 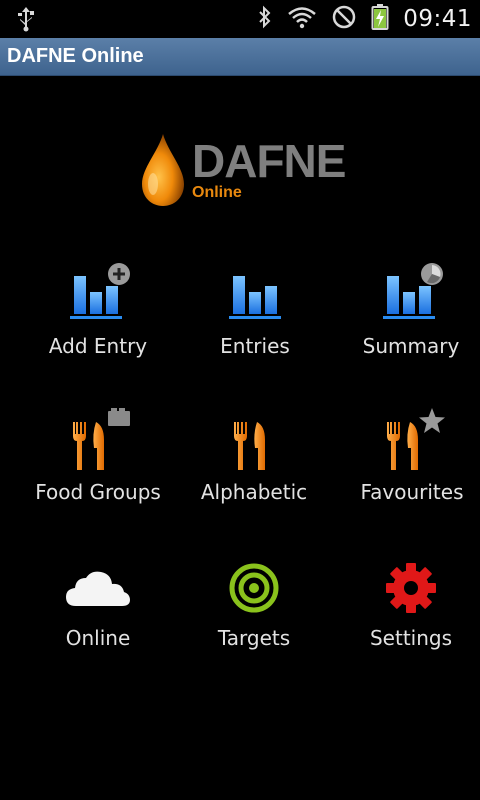 What do you see at coordinates (302, 19) in the screenshot?
I see `wifi-icon` at bounding box center [302, 19].